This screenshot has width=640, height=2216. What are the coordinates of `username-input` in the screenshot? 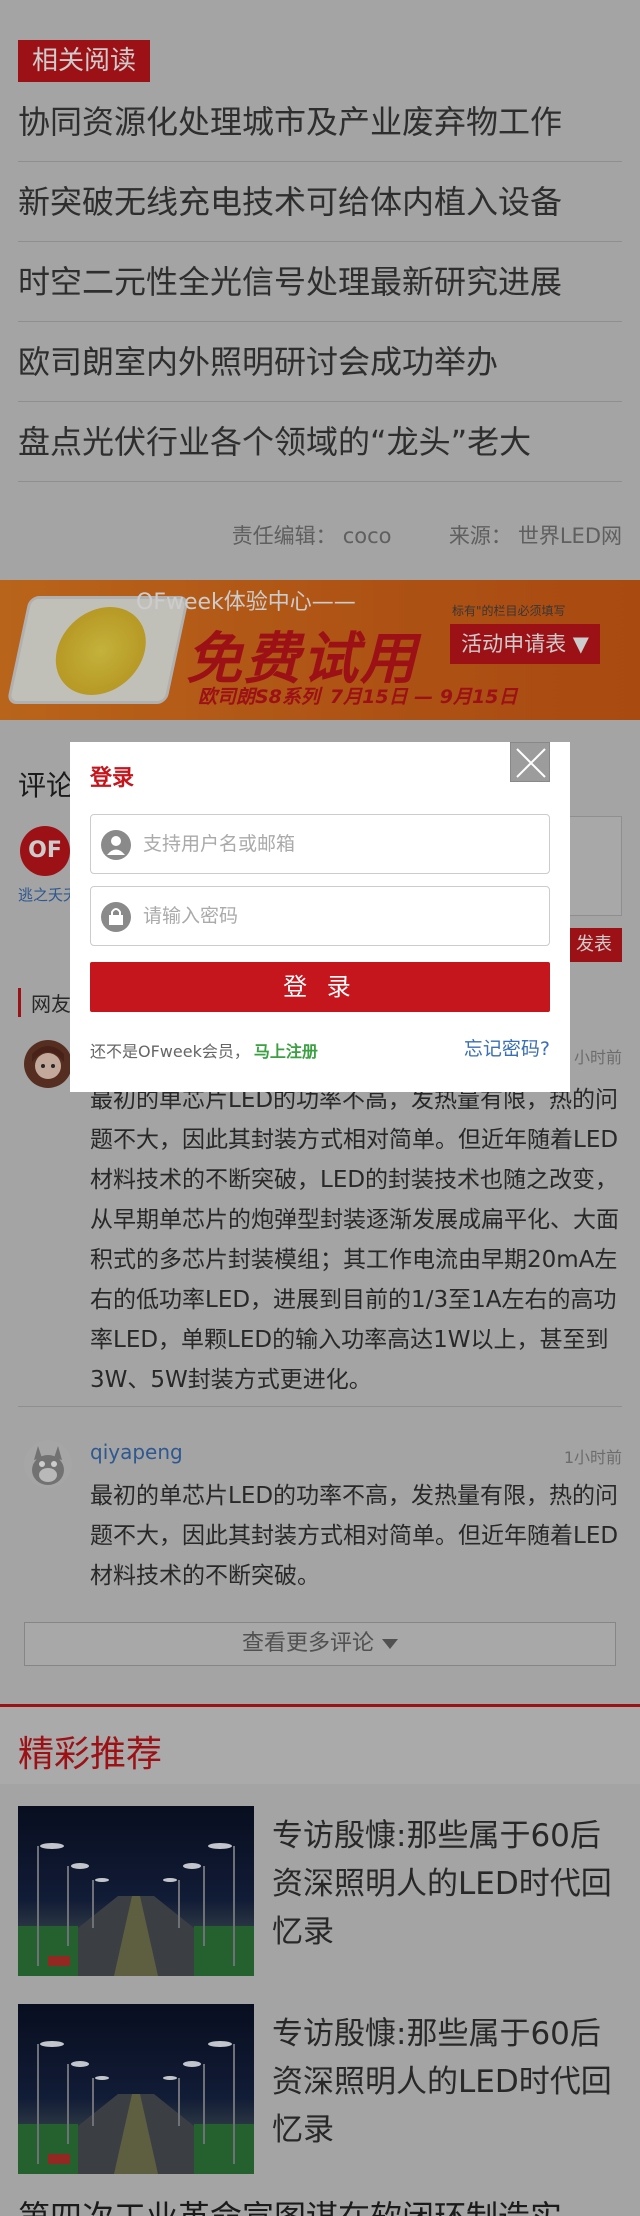 It's located at (343, 844).